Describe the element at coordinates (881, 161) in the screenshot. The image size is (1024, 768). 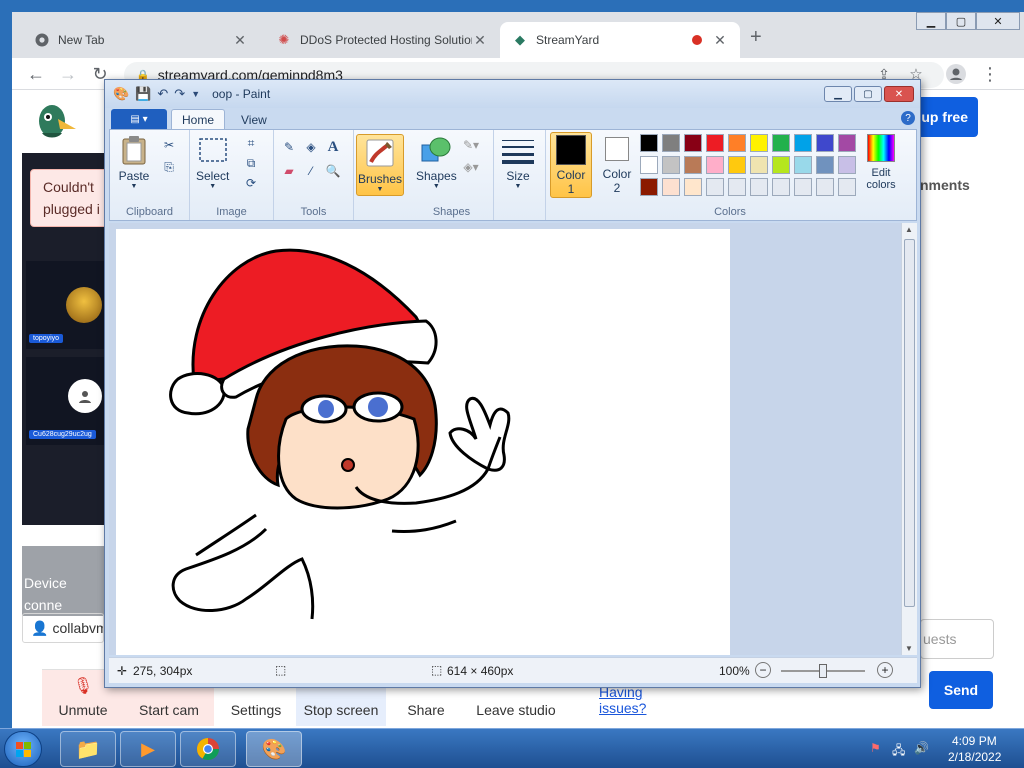
I see `edit-colors-button: Edit colors` at that location.